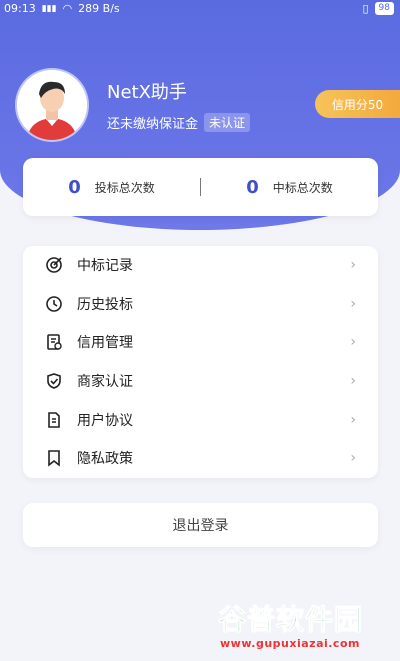  Describe the element at coordinates (124, 187) in the screenshot. I see `bid-count-label: 投标总次数` at that location.